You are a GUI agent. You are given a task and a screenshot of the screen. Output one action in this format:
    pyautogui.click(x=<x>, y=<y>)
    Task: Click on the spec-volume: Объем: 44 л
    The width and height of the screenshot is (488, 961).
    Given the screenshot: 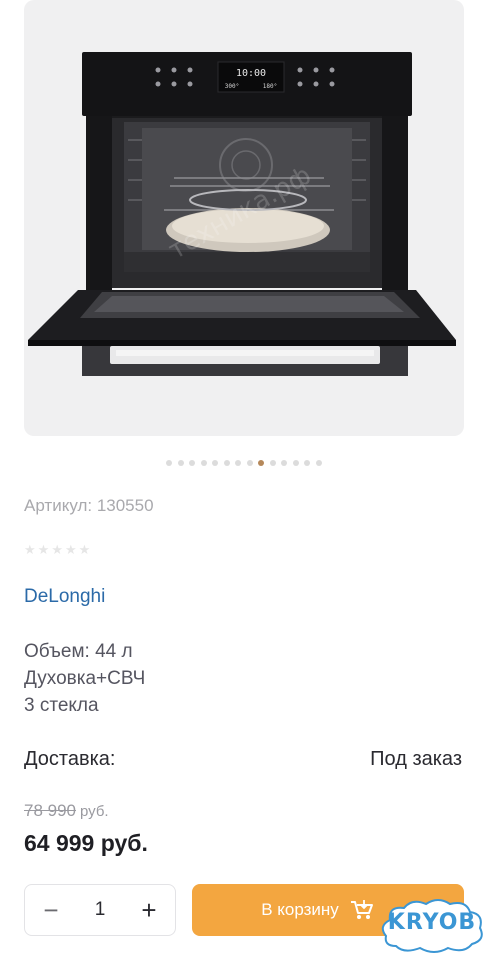 What is the action you would take?
    pyautogui.click(x=78, y=651)
    